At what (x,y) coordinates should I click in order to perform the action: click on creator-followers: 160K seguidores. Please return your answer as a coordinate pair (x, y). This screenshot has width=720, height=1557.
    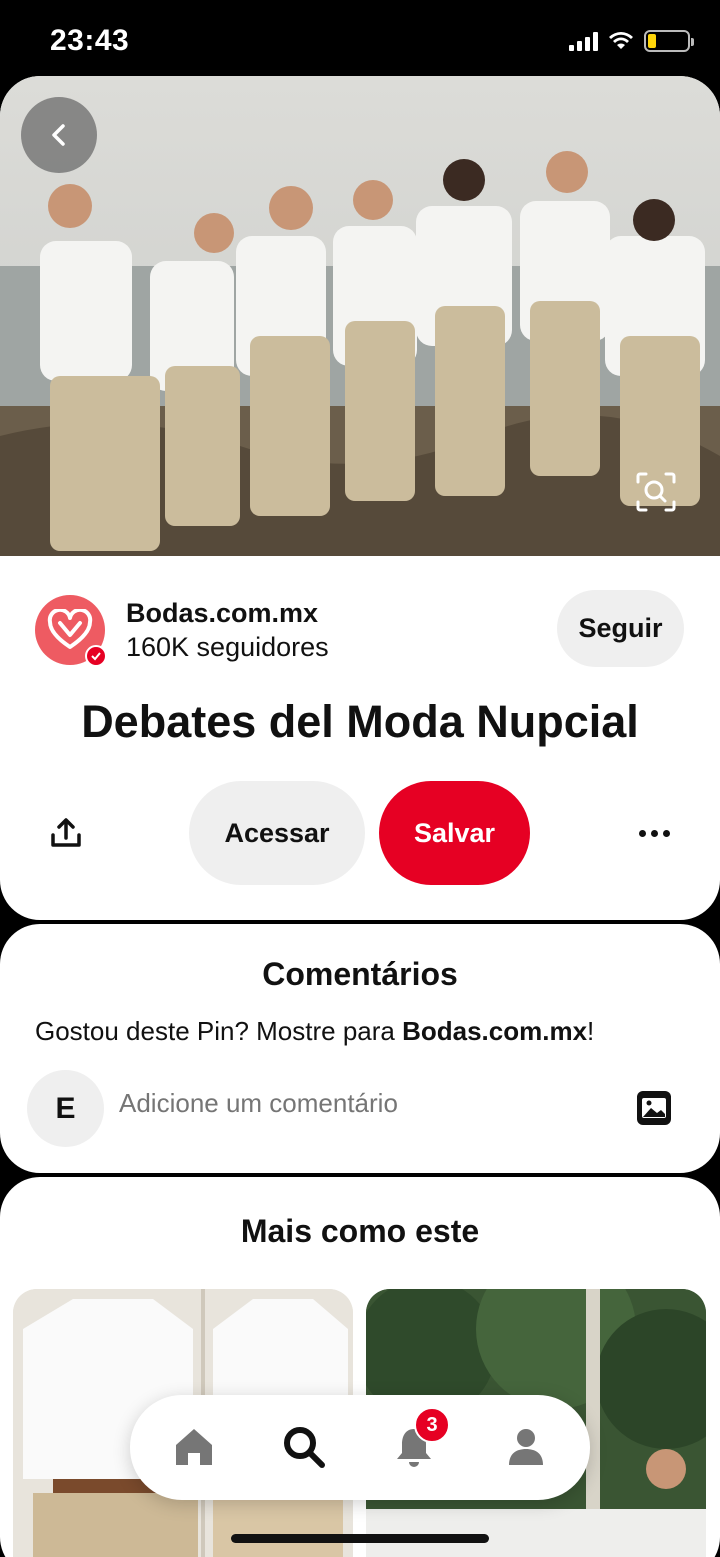
    Looking at the image, I should click on (227, 647).